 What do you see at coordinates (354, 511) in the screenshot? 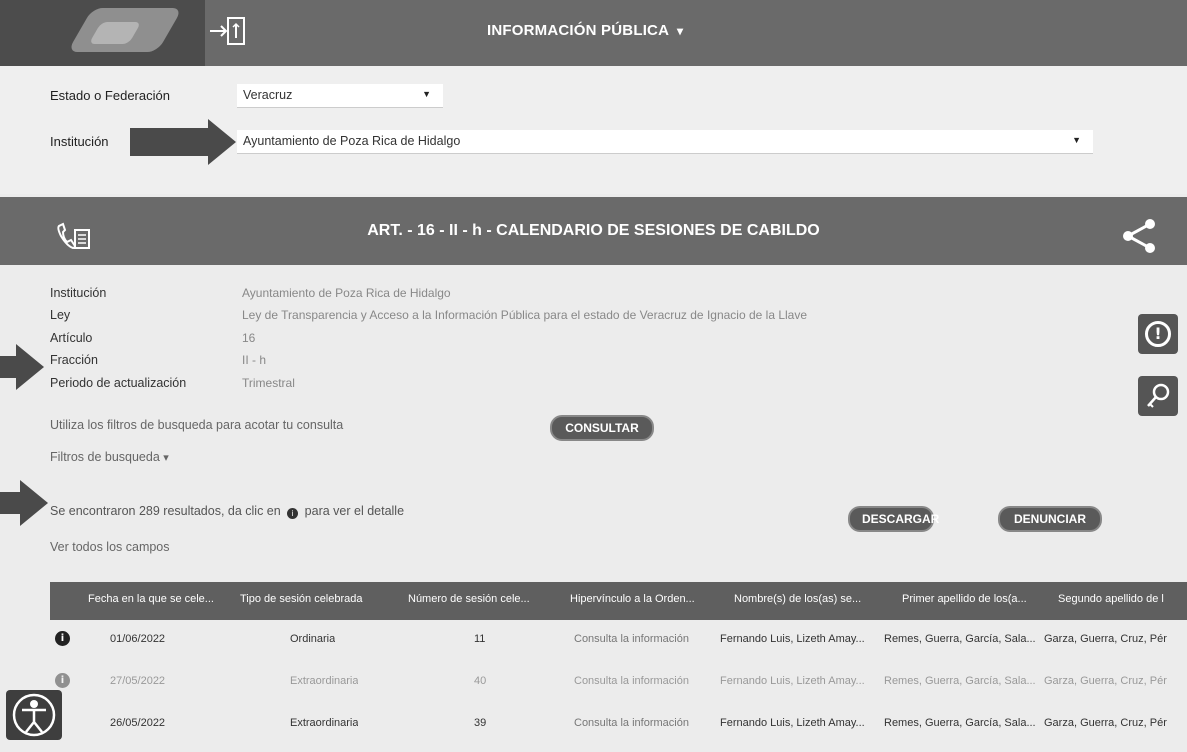
I see `results-suffix: para ver el detalle` at bounding box center [354, 511].